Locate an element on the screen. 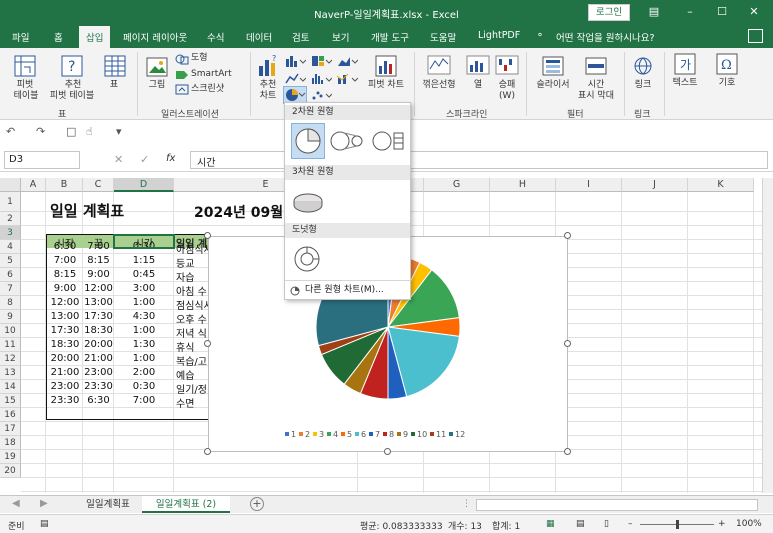 The image size is (773, 533). formula-input: 시간 is located at coordinates (479, 160).